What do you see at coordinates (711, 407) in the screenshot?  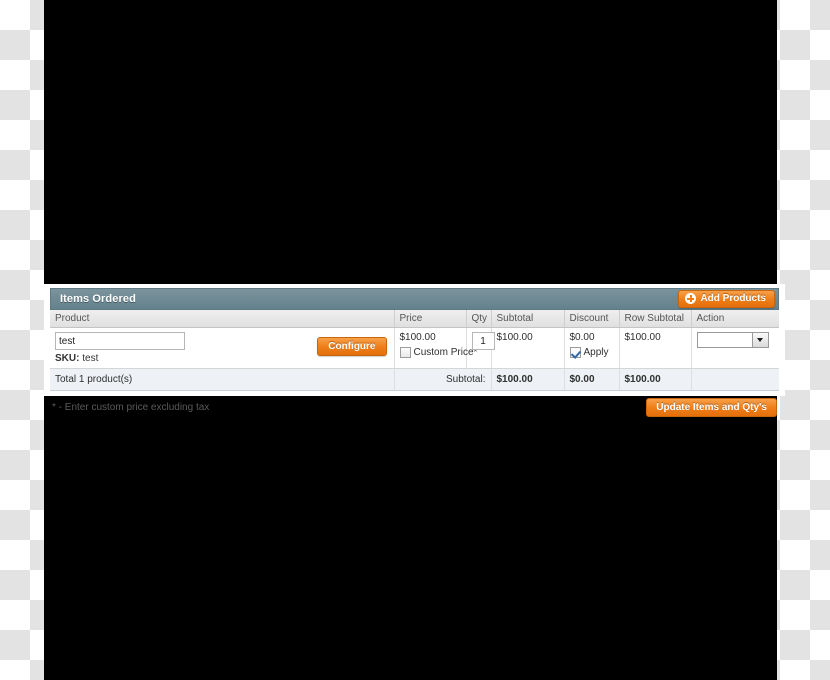 I see `update-items-and-qtys-button: Update Items and Qty's` at bounding box center [711, 407].